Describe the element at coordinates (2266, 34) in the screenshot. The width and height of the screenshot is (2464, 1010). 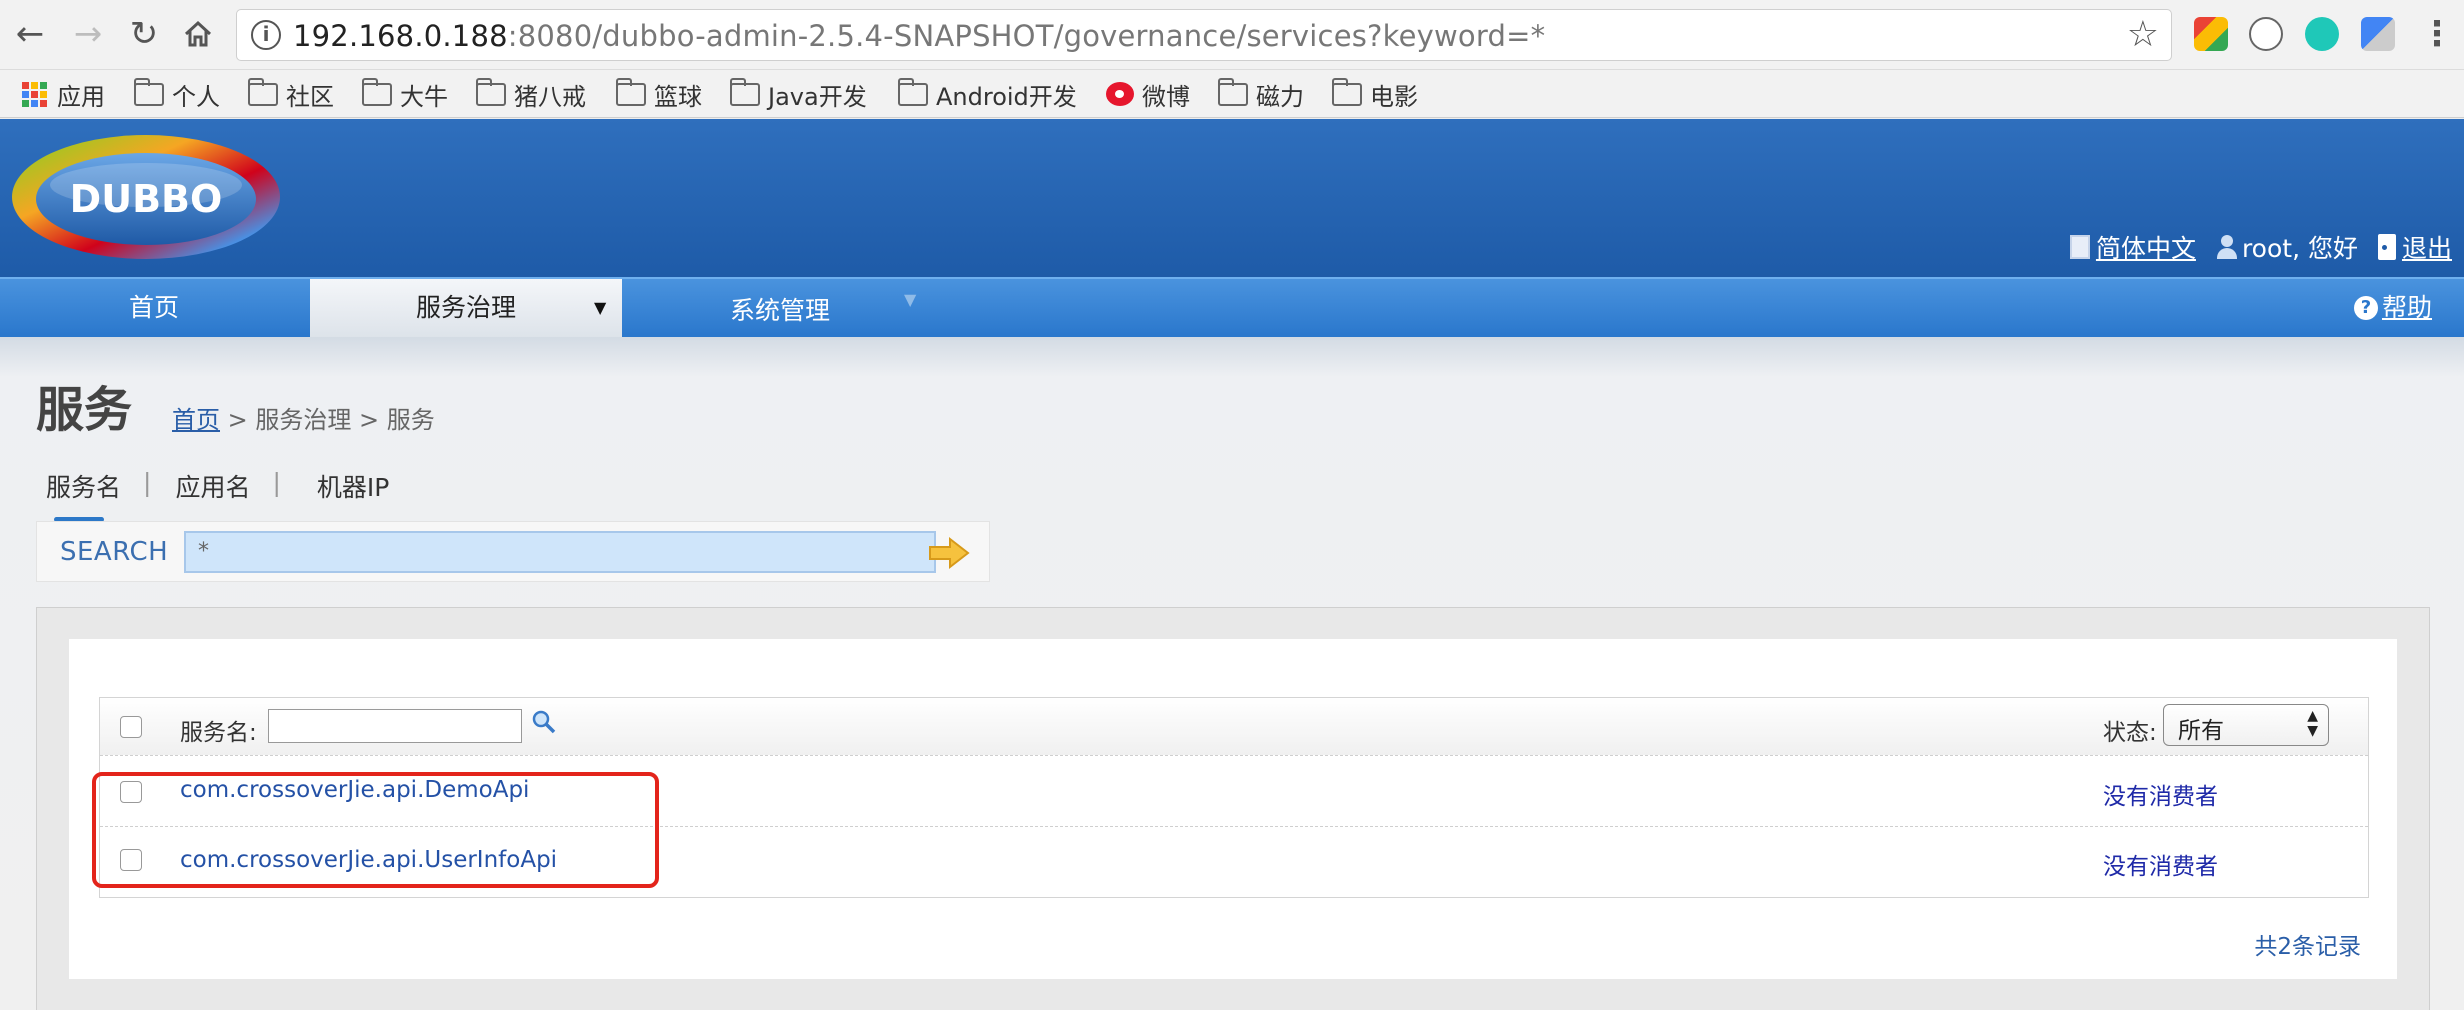
I see `extension-pocket-icon` at that location.